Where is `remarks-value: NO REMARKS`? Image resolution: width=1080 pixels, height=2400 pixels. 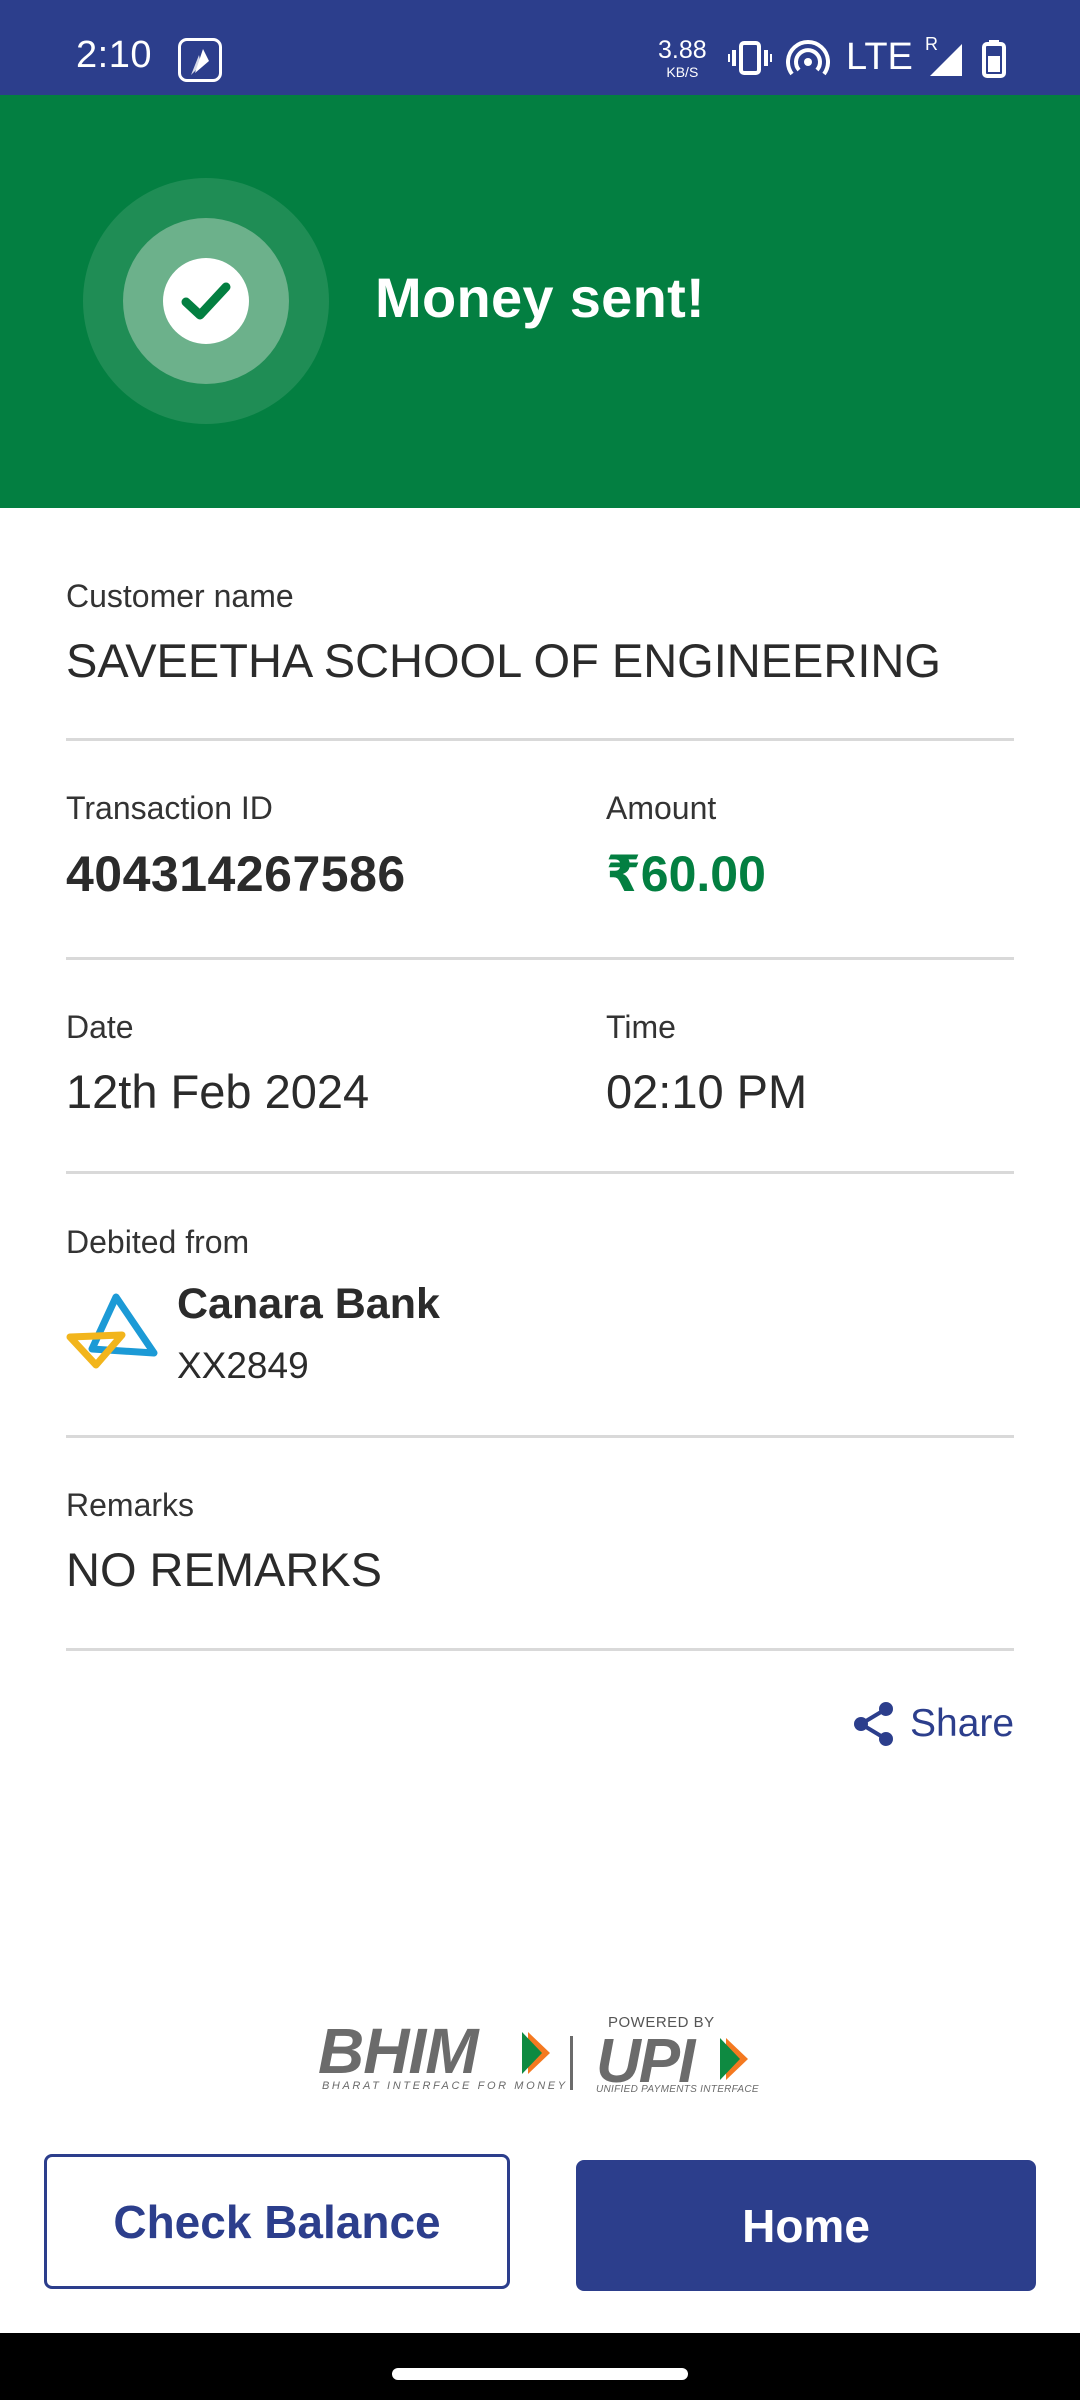 remarks-value: NO REMARKS is located at coordinates (224, 1569).